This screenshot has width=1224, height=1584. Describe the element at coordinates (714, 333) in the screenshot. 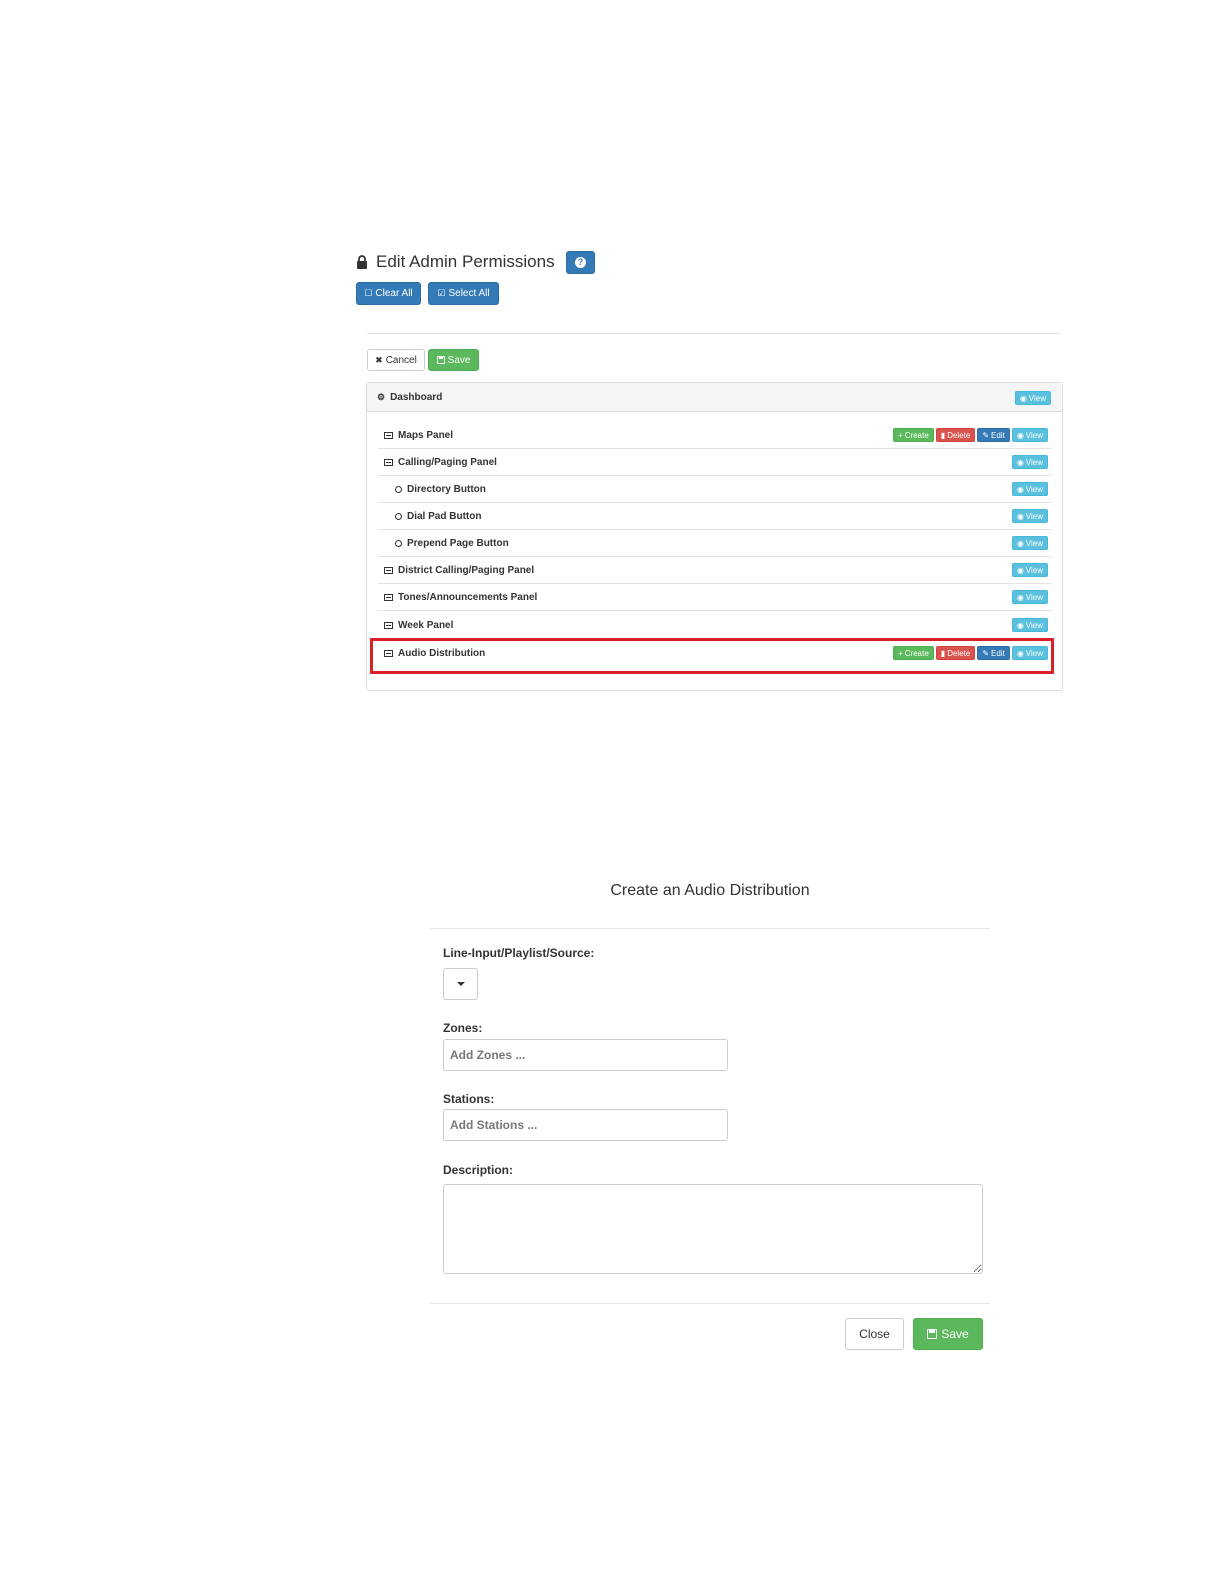

I see `divider` at that location.